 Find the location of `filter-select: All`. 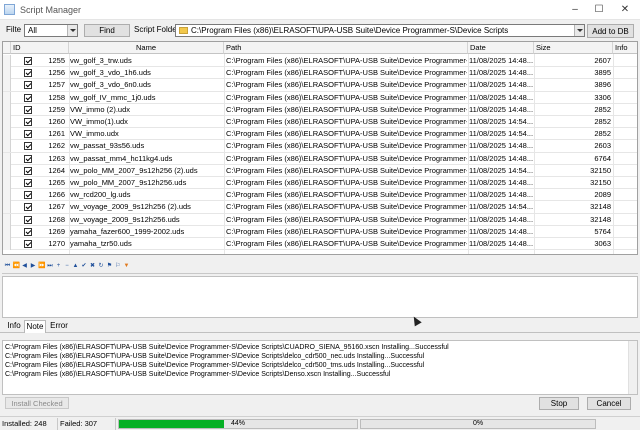

filter-select: All is located at coordinates (51, 30).